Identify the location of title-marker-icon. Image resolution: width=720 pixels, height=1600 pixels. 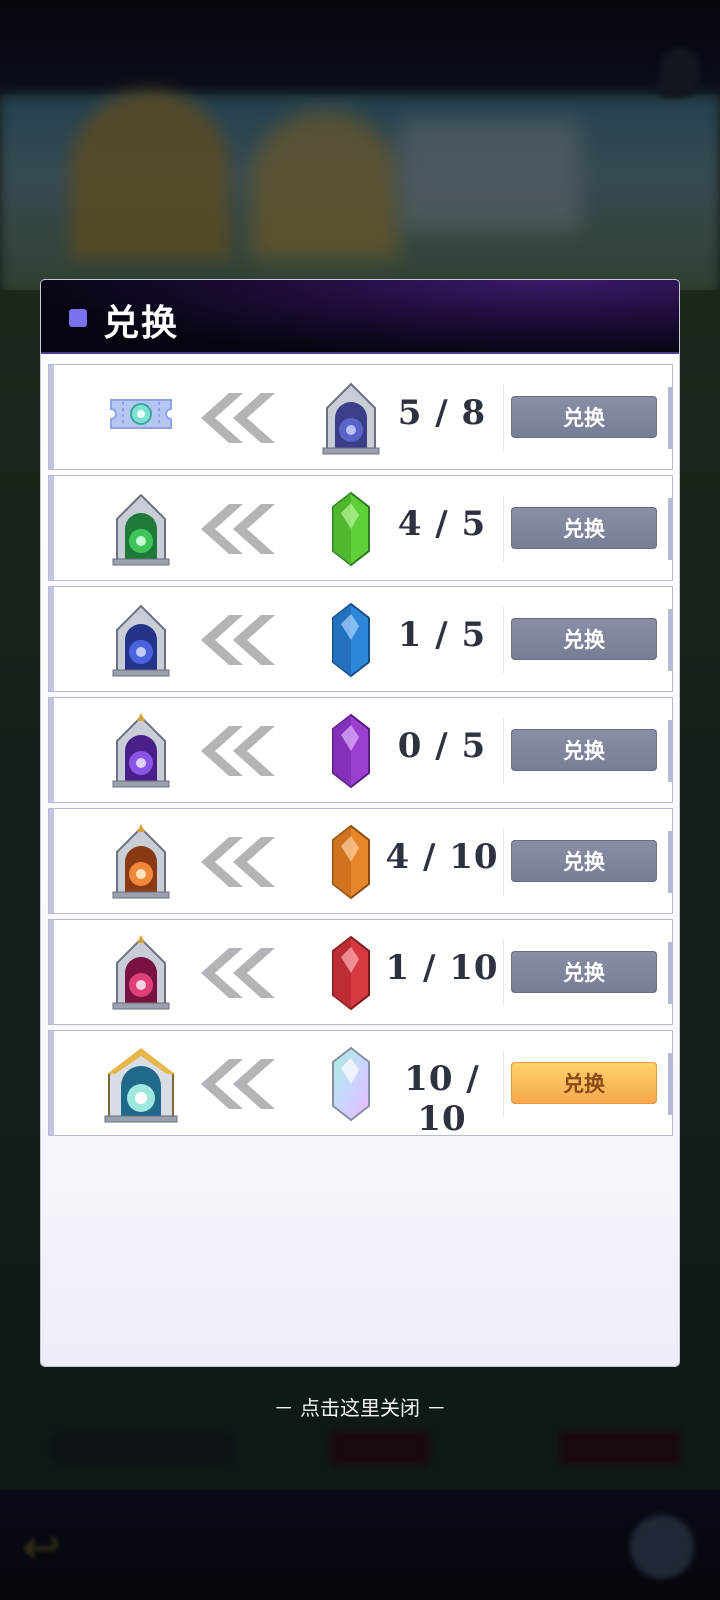
(78, 318).